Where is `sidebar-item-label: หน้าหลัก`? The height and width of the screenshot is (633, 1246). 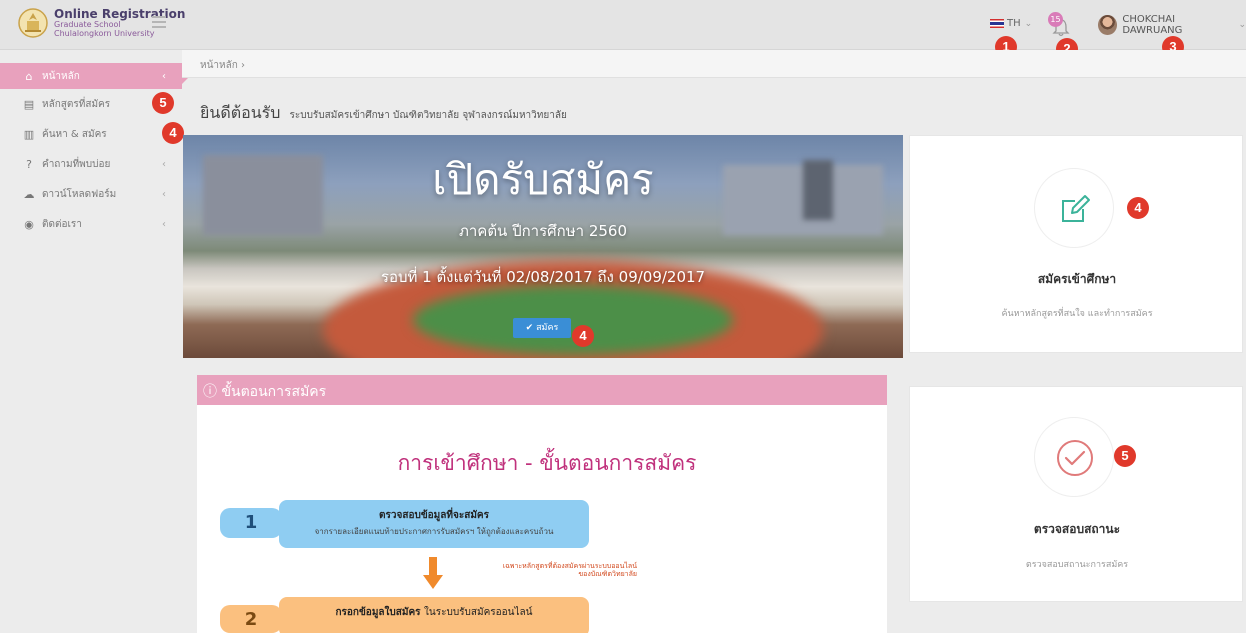 sidebar-item-label: หน้าหลัก is located at coordinates (61, 76).